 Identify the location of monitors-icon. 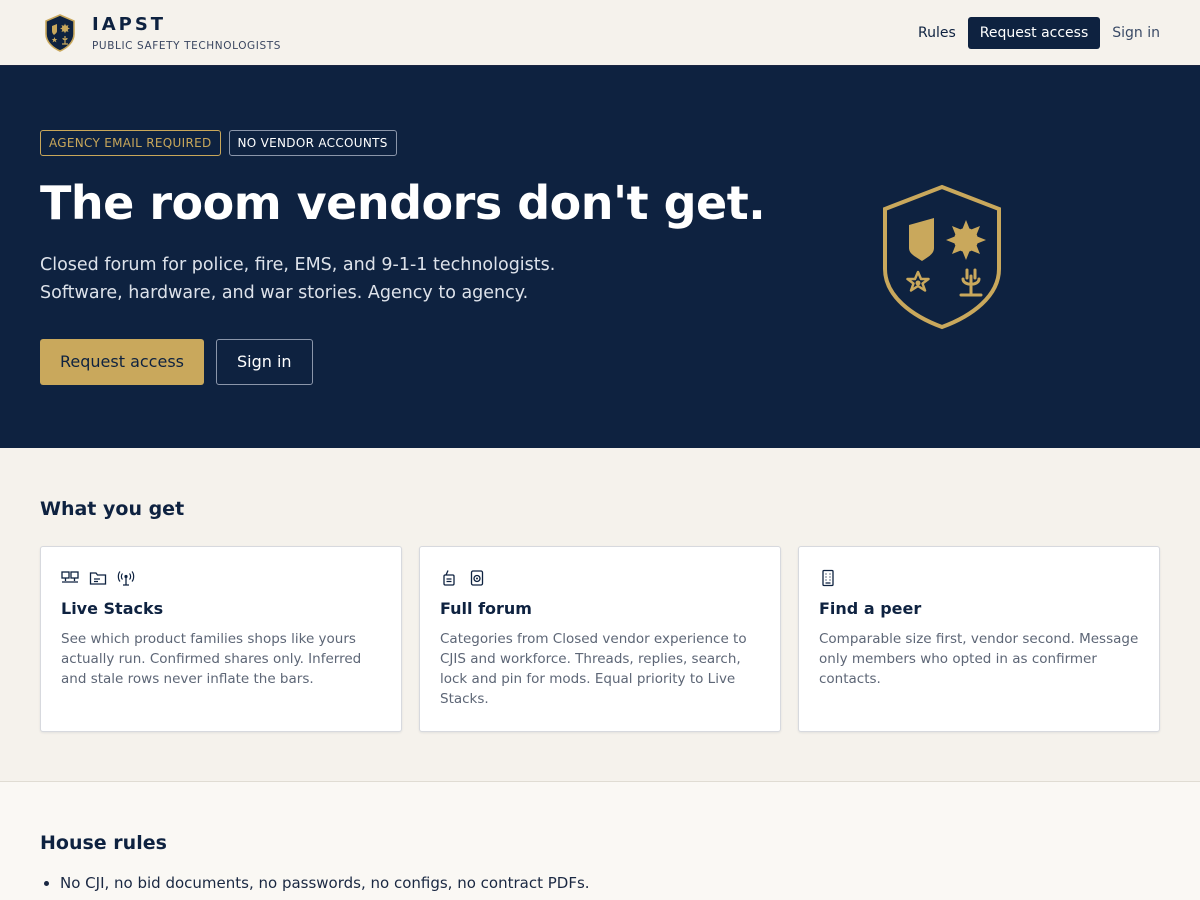
(70, 577).